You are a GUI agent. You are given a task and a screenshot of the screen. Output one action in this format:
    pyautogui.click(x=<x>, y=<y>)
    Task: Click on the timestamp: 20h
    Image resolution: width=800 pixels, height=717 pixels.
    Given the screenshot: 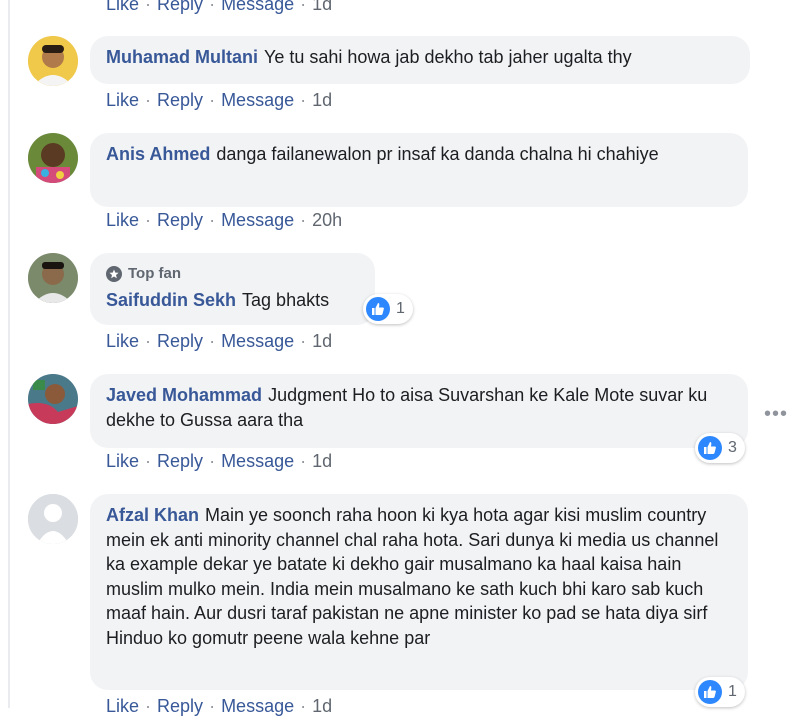 What is the action you would take?
    pyautogui.click(x=327, y=220)
    